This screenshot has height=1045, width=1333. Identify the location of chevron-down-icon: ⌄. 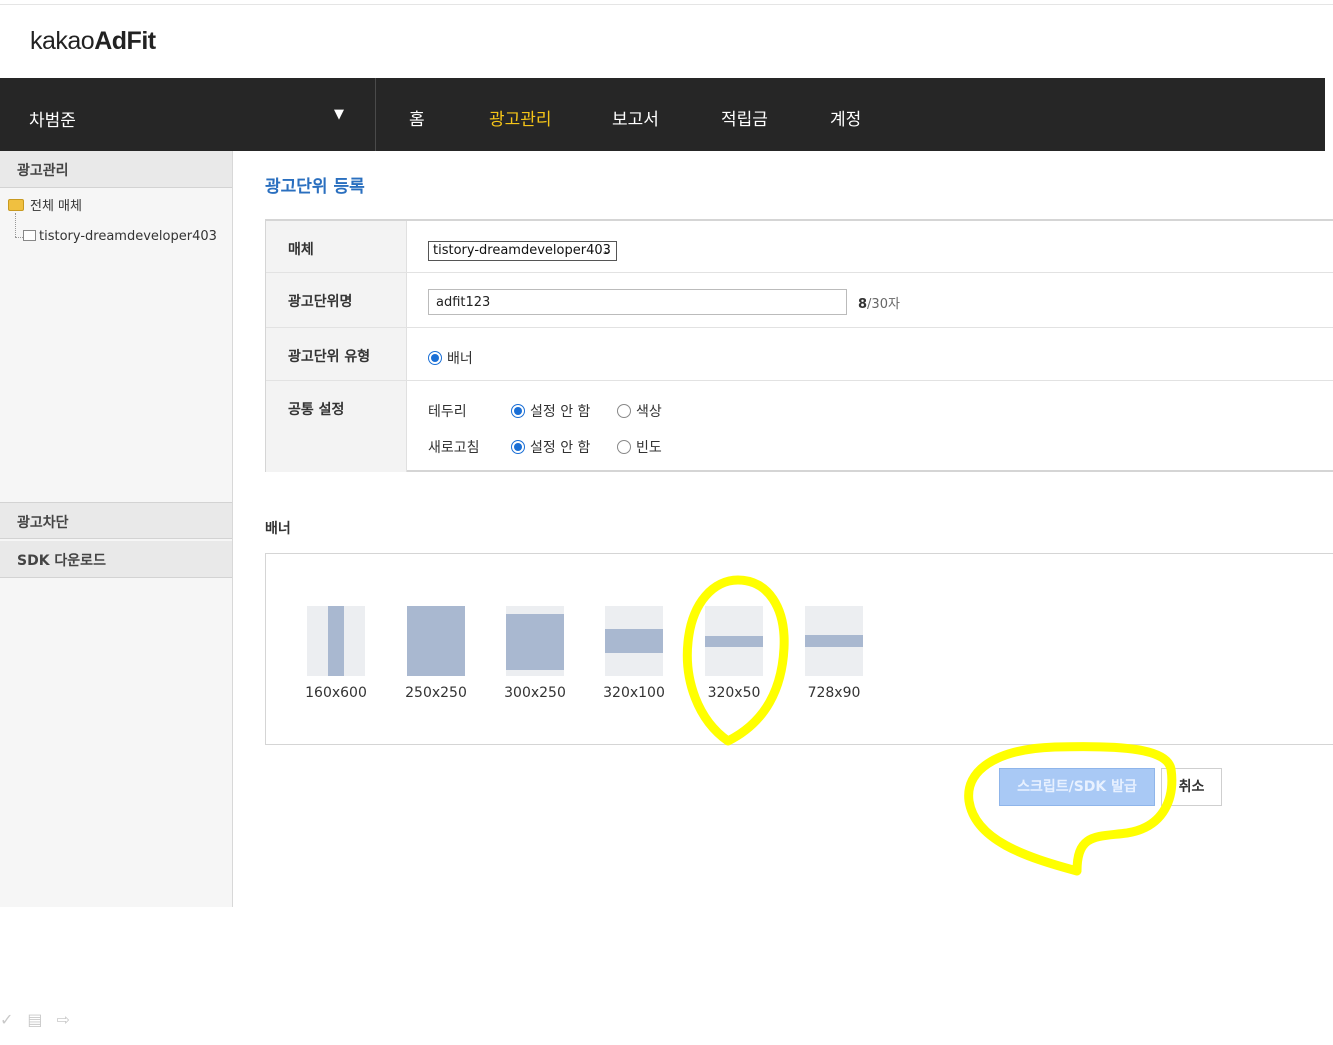
(606, 250).